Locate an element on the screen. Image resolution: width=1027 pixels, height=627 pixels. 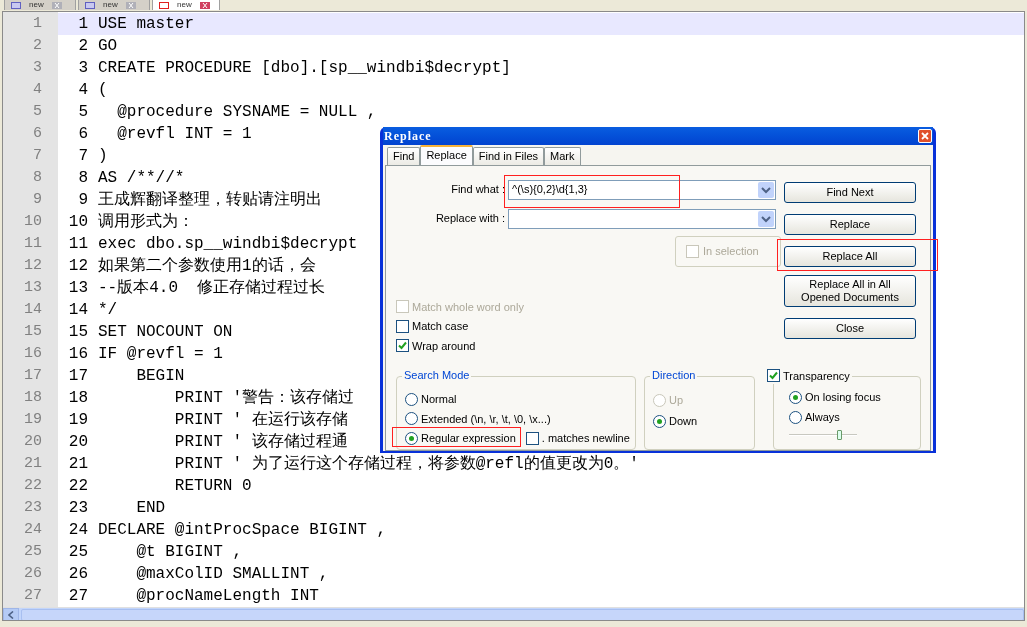
dialog-button: Replace All is located at coordinates (850, 256).